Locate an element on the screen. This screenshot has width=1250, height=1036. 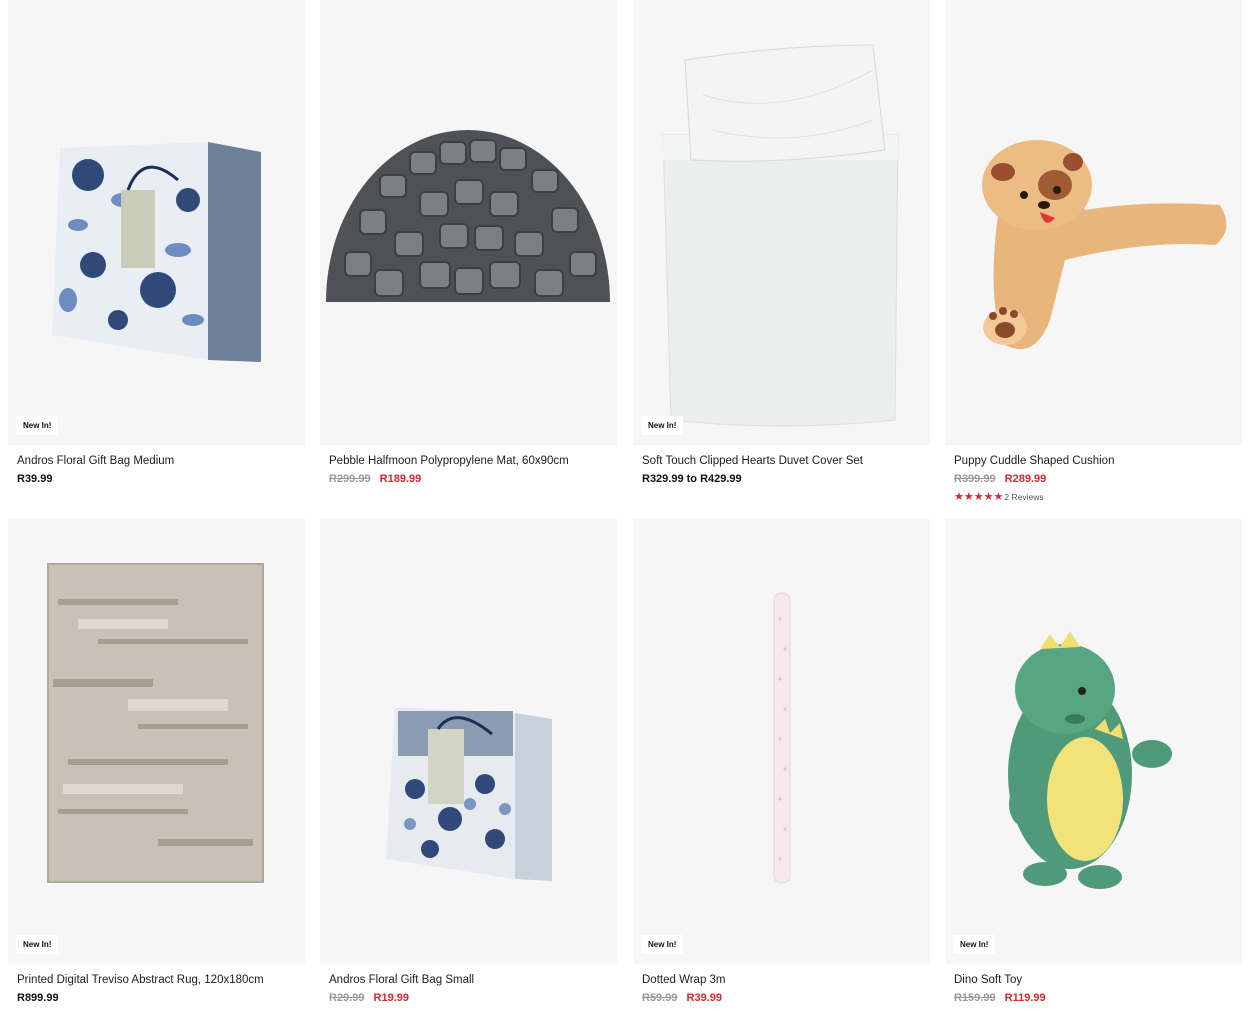
product-title: Andros Floral Gift Bag Medium is located at coordinates (157, 461).